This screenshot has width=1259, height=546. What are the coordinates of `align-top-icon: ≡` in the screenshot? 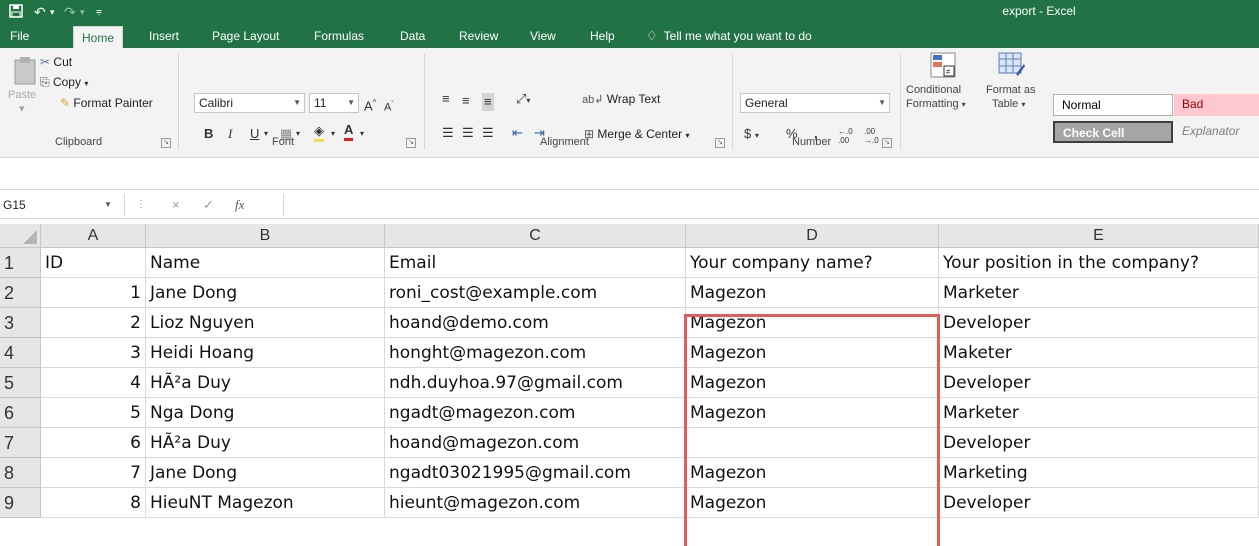 It's located at (446, 99).